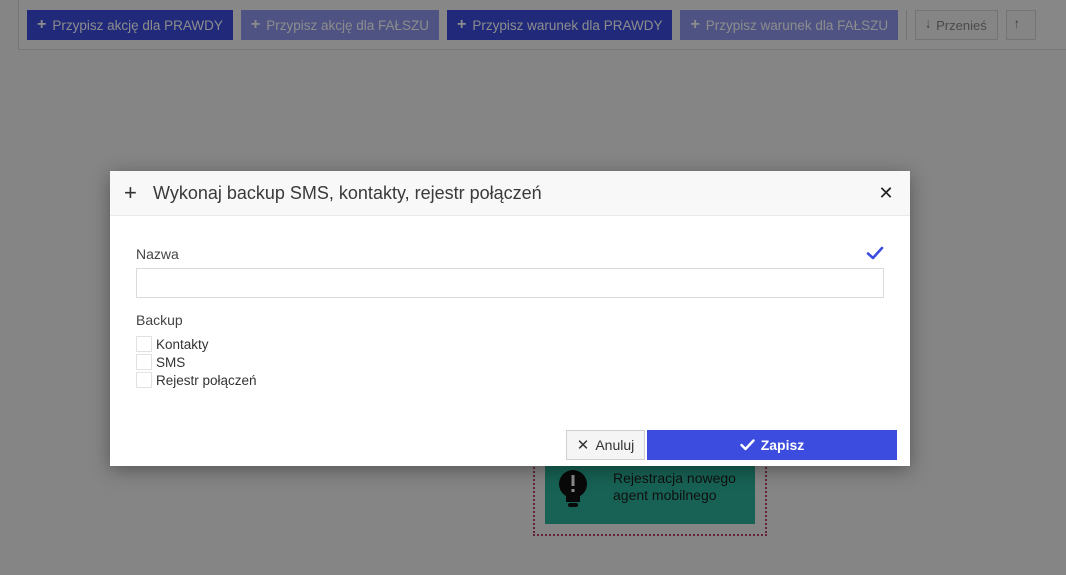 The height and width of the screenshot is (575, 1066). What do you see at coordinates (875, 253) in the screenshot?
I see `valid-check-icon` at bounding box center [875, 253].